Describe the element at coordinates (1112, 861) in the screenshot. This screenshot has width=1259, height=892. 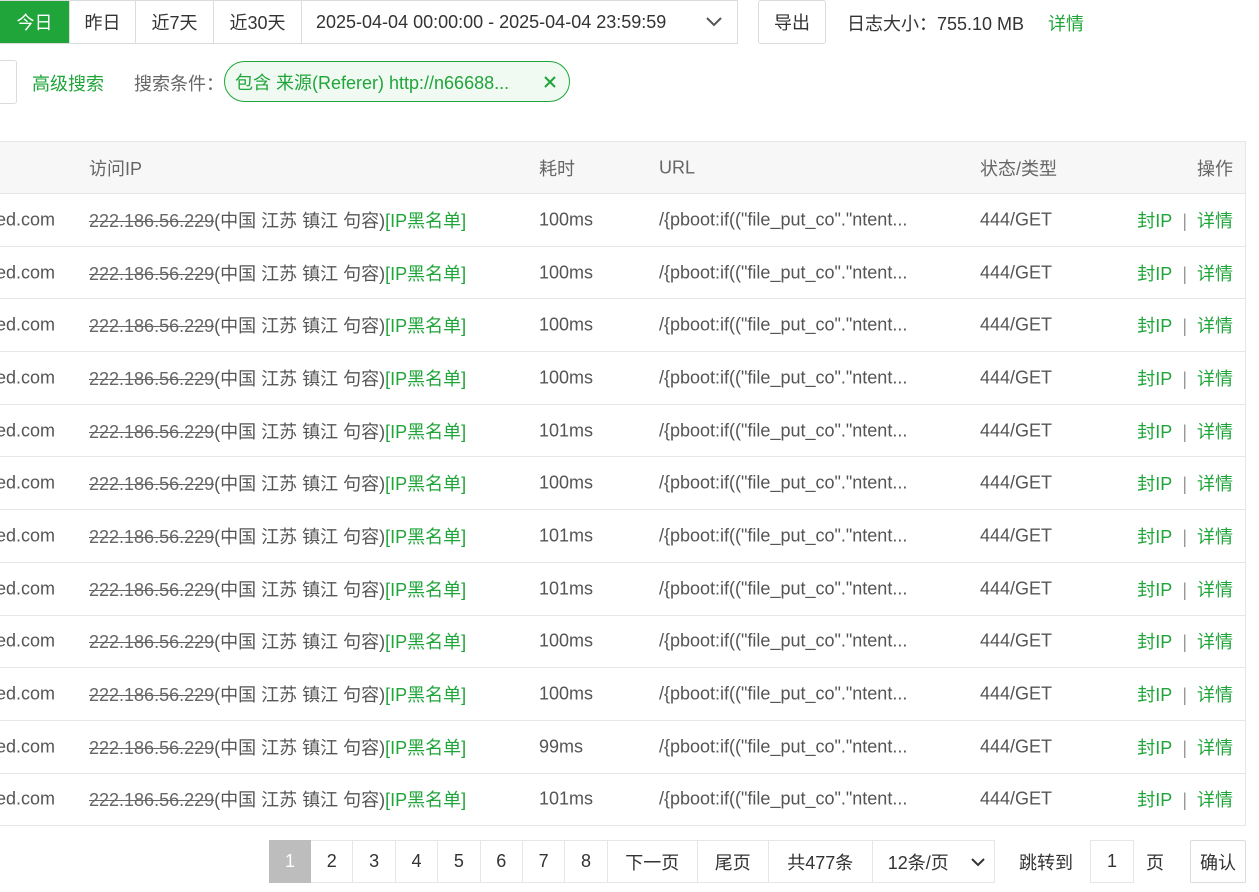
I see `jump-page-input: 1` at that location.